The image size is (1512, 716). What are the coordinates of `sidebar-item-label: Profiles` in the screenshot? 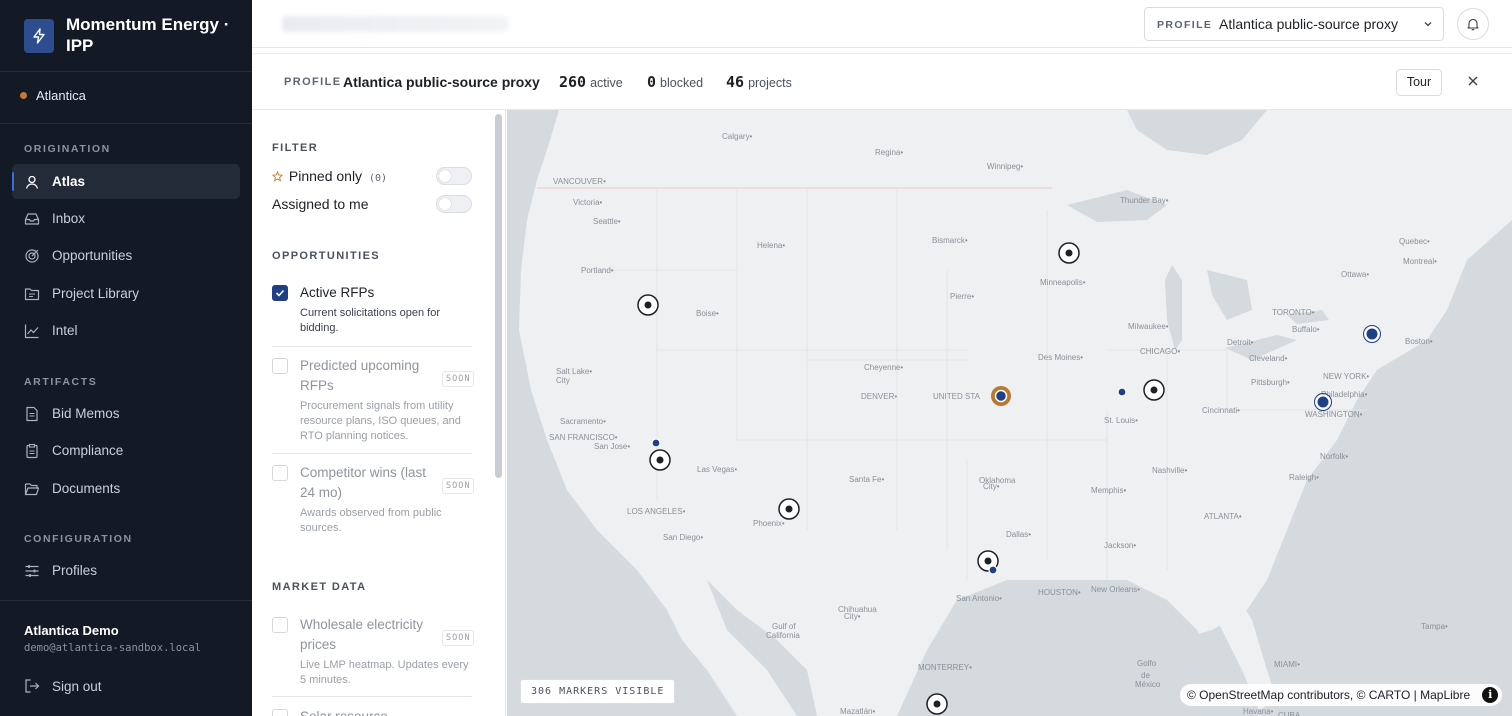 It's located at (75, 570).